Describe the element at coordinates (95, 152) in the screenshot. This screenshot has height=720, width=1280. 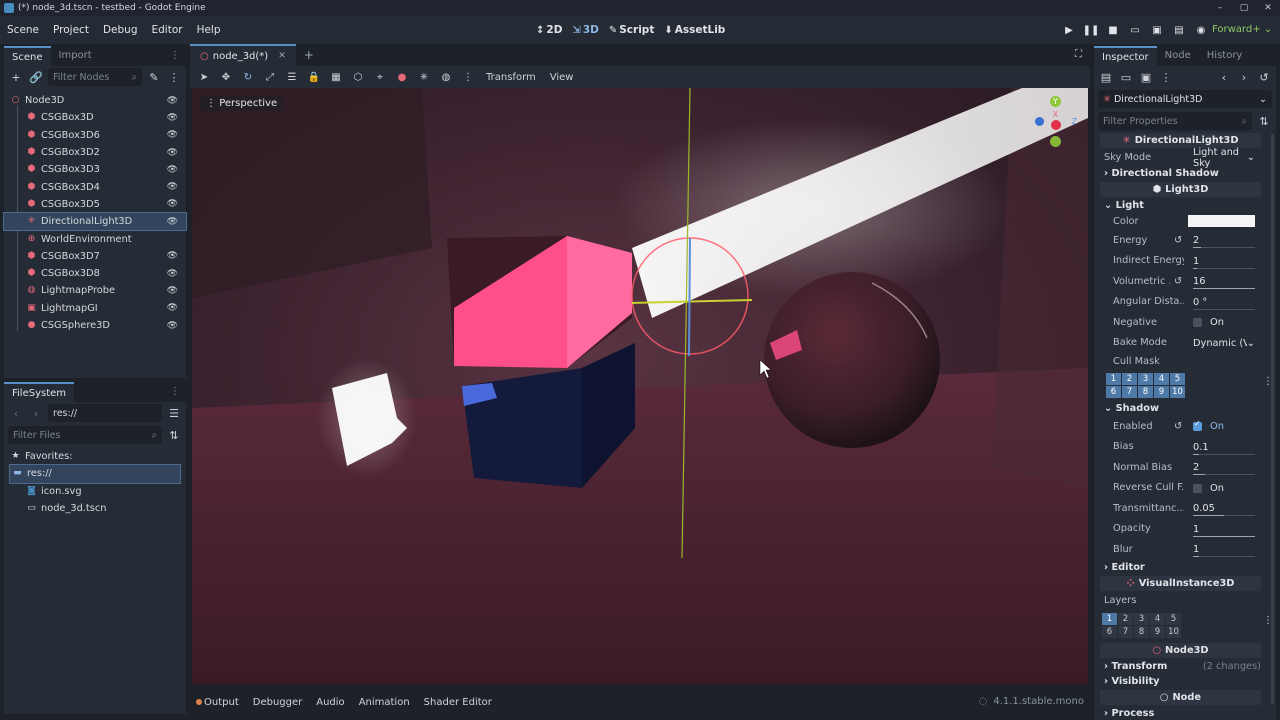
I see `tree-node: ⬢ CSGBox3D2 👁` at that location.